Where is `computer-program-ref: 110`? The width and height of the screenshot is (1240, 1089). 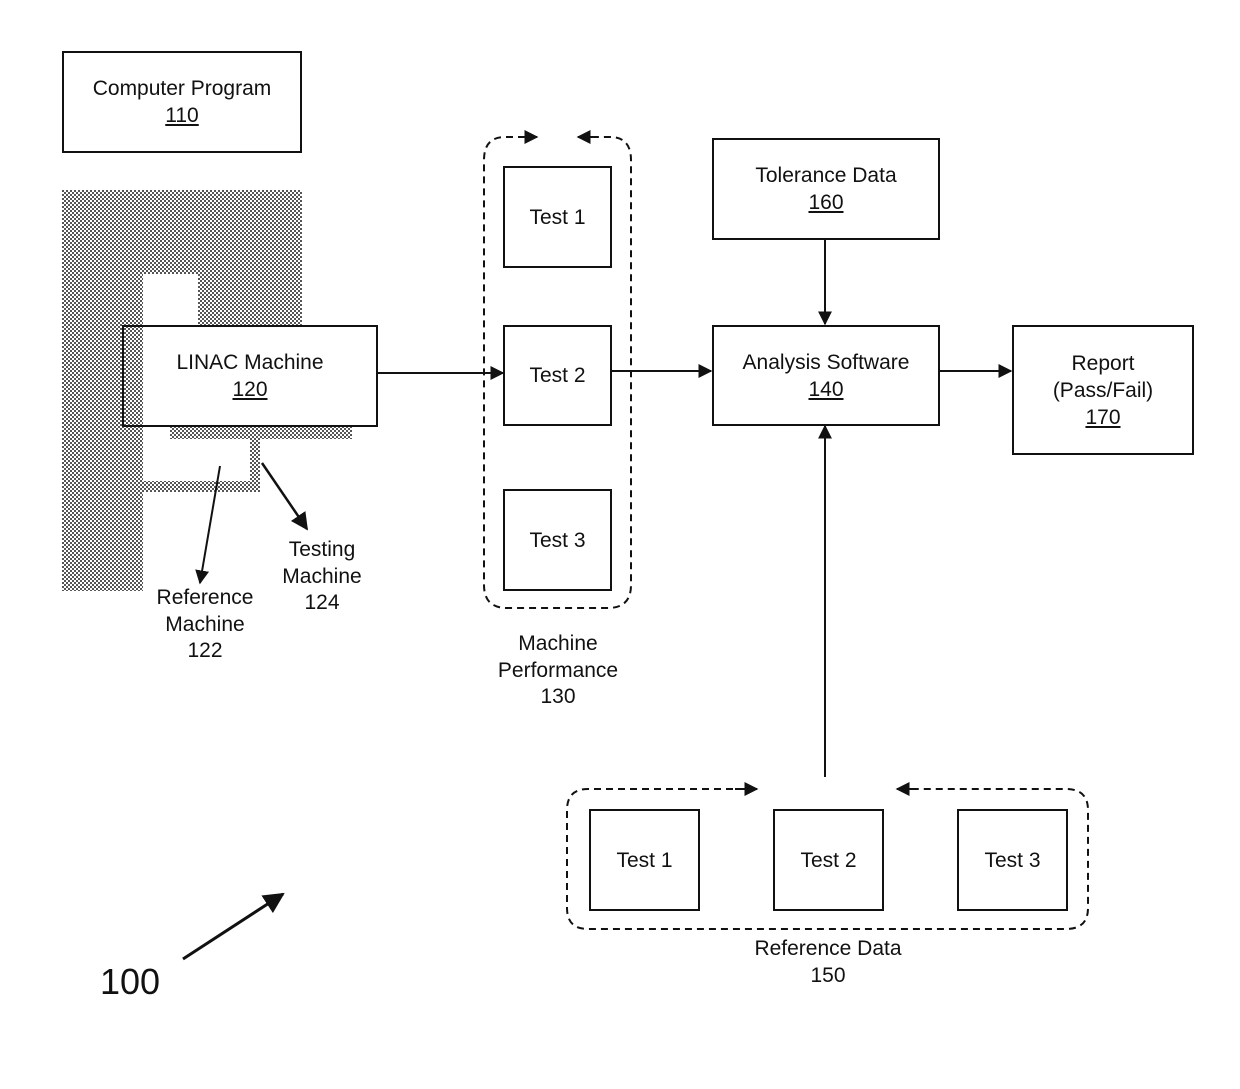 computer-program-ref: 110 is located at coordinates (182, 115).